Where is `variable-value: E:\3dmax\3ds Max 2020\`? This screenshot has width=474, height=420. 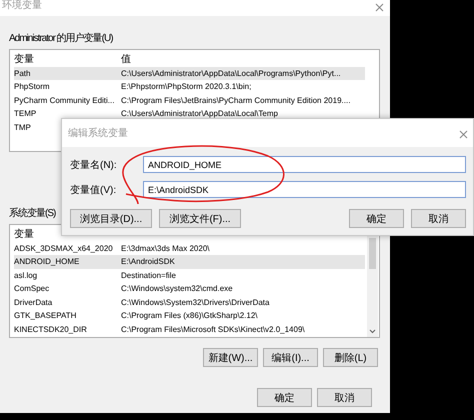
variable-value: E:\3dmax\3ds Max 2020\ is located at coordinates (165, 248).